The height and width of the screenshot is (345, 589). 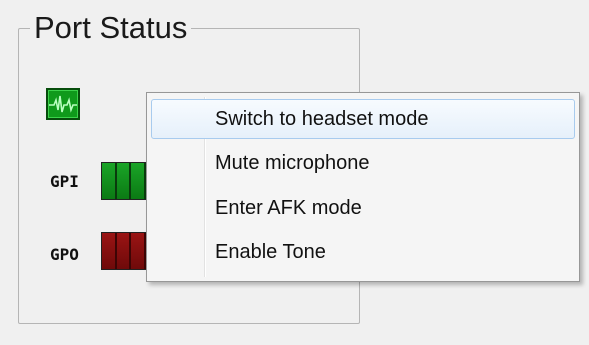 I want to click on pulse-graphic, so click(x=63, y=104).